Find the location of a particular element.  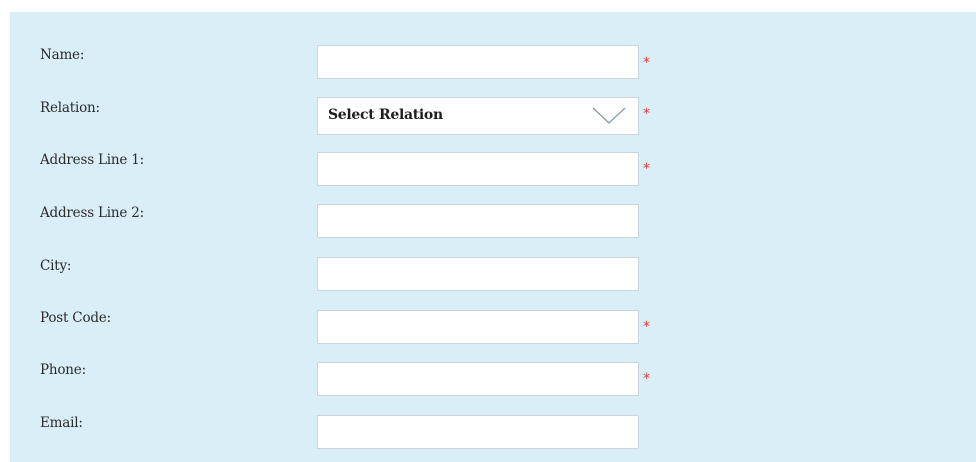

address-line-2-input is located at coordinates (478, 221).